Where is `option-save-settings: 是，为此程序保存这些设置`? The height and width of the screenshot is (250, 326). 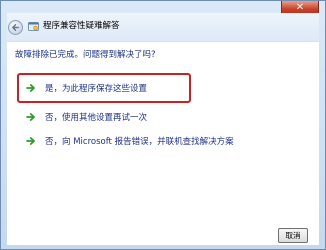
option-save-settings: 是，为此程序保存这些设置 is located at coordinates (86, 88).